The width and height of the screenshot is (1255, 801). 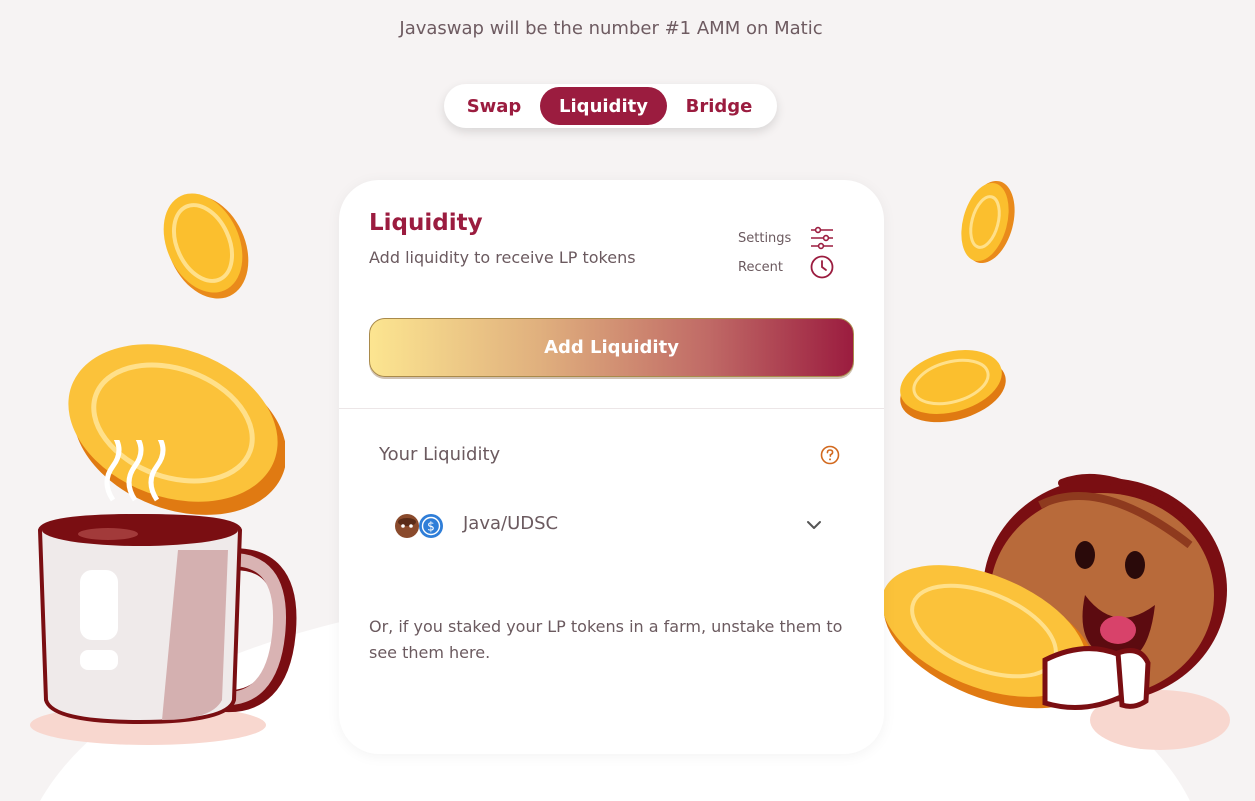 What do you see at coordinates (1055, 611) in the screenshot?
I see `coffee-bean-mascot-illustration` at bounding box center [1055, 611].